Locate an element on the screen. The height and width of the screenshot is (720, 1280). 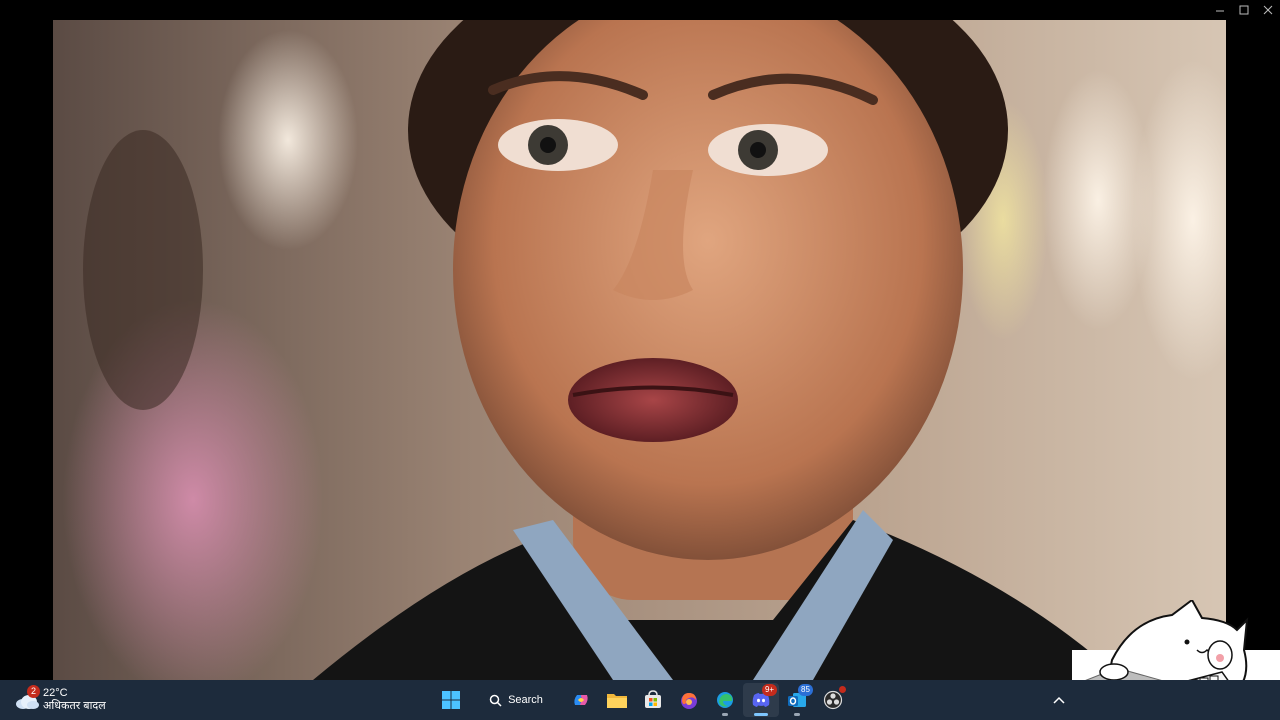
maximize-icon is located at coordinates (1244, 10).